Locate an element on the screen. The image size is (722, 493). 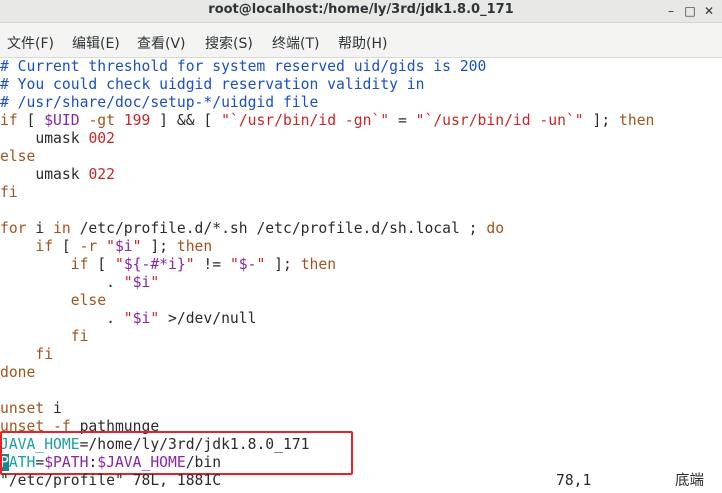
code-line: umask 022 is located at coordinates (57, 174).